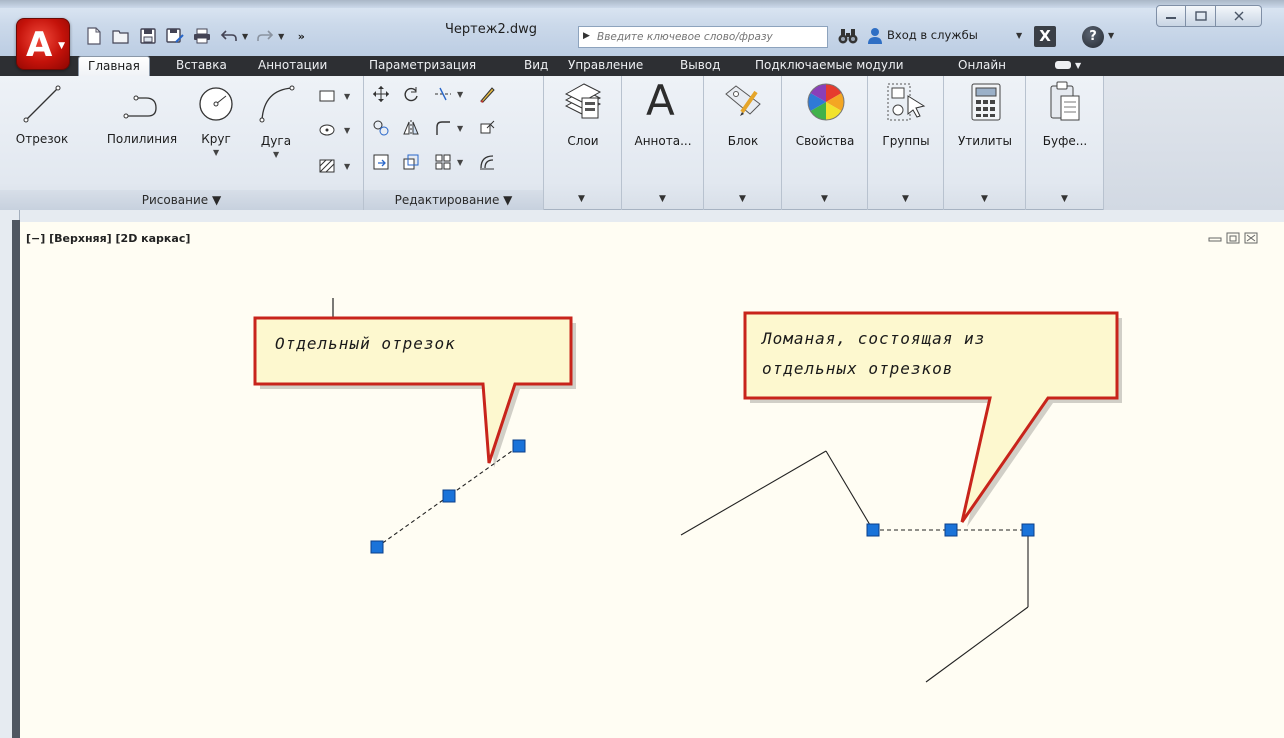  Describe the element at coordinates (874, 338) in the screenshot. I see `callout-right-line-1: Ломаная, состоящая из` at that location.